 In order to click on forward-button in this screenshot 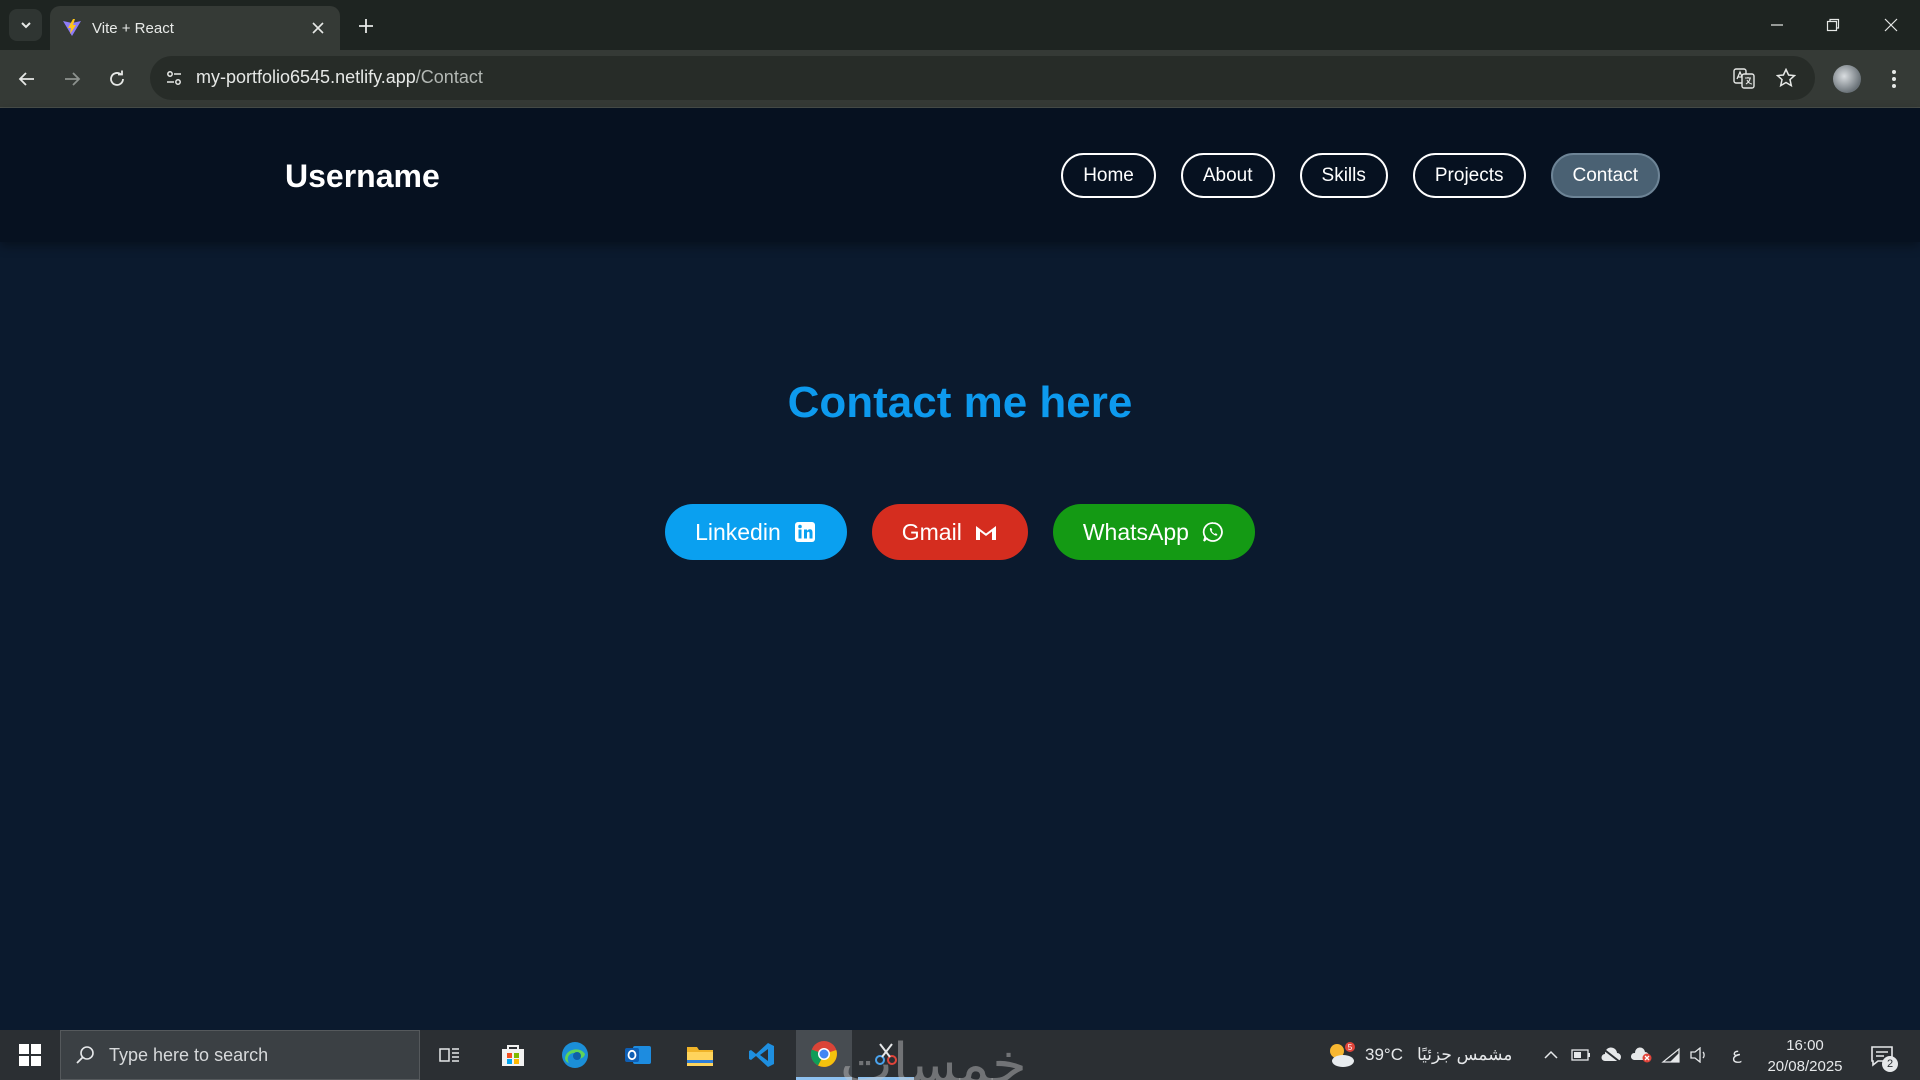, I will do `click(72, 79)`.